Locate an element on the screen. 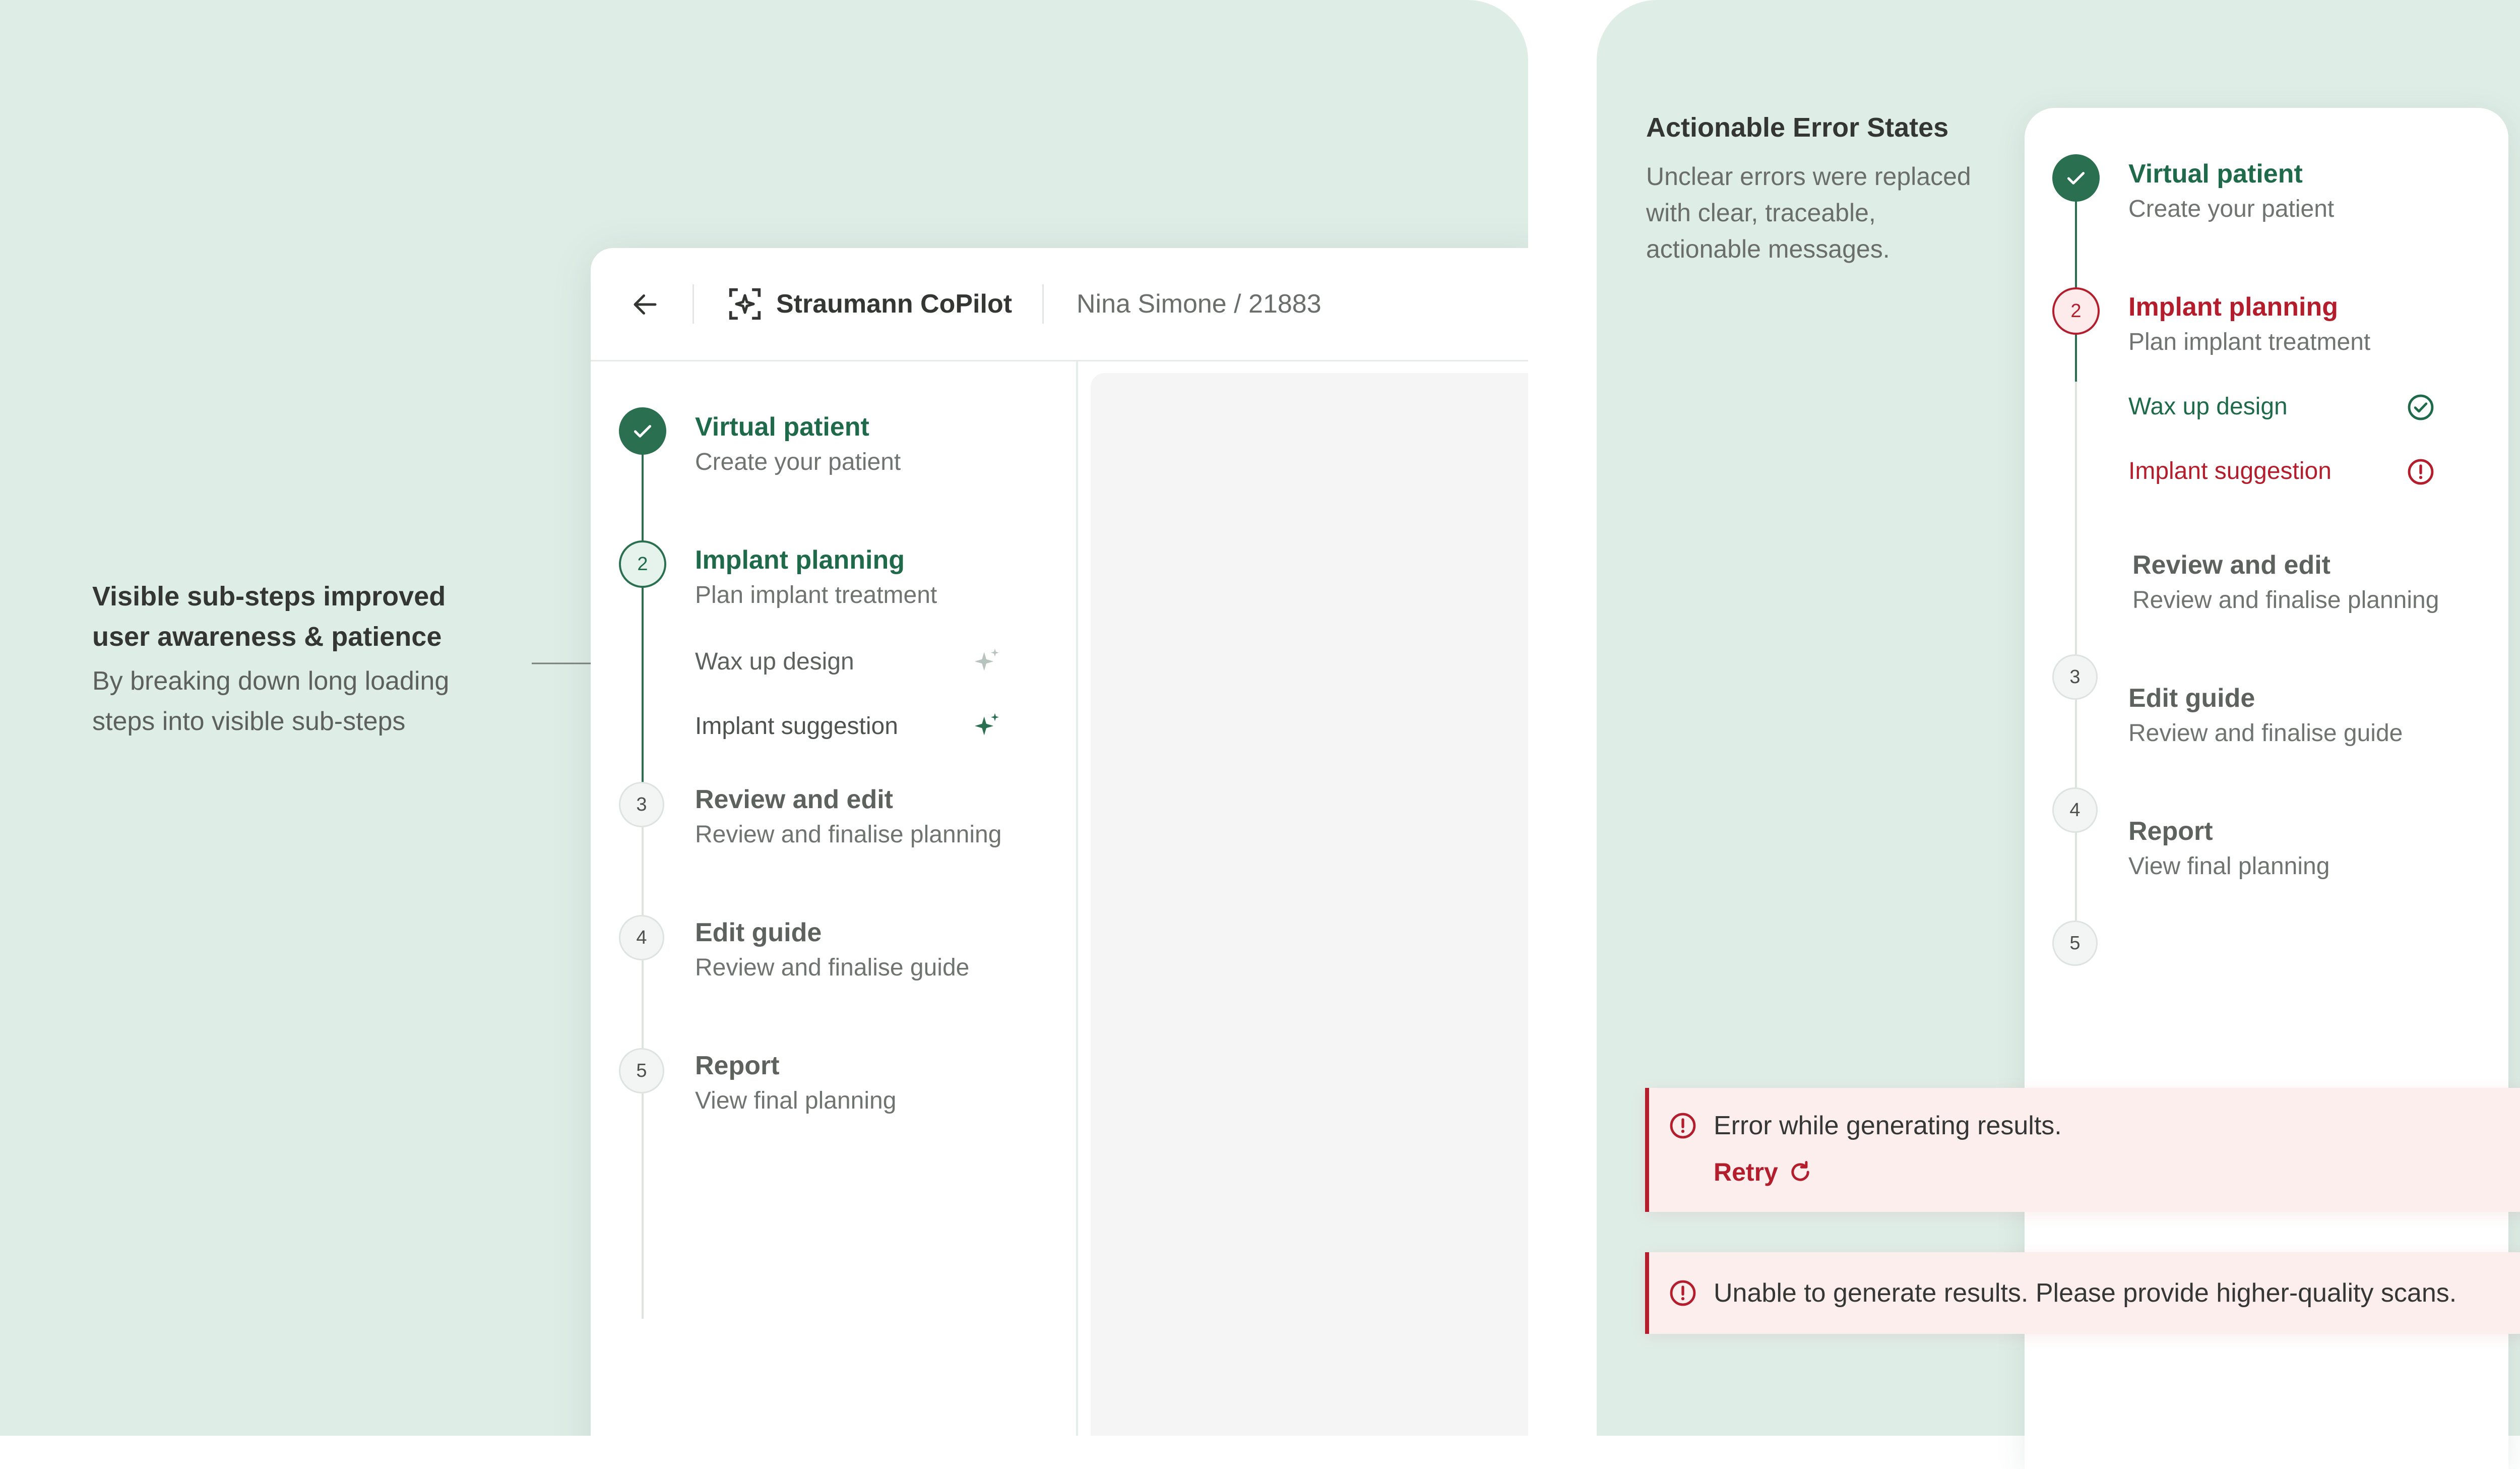 The image size is (2520, 1469). refresh-icon is located at coordinates (1800, 1171).